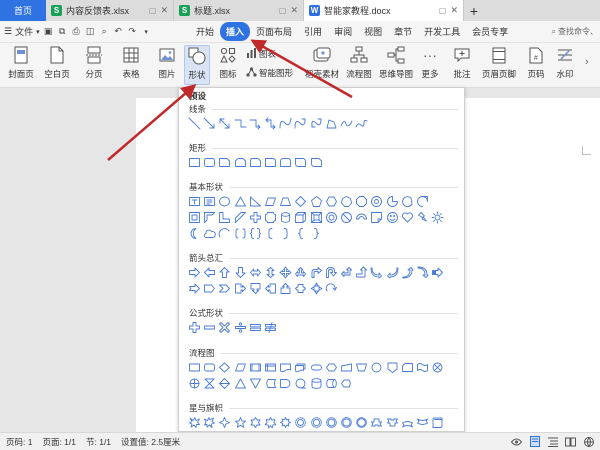 The height and width of the screenshot is (450, 600). Describe the element at coordinates (194, 201) in the screenshot. I see `shape-textbox-icon` at that location.